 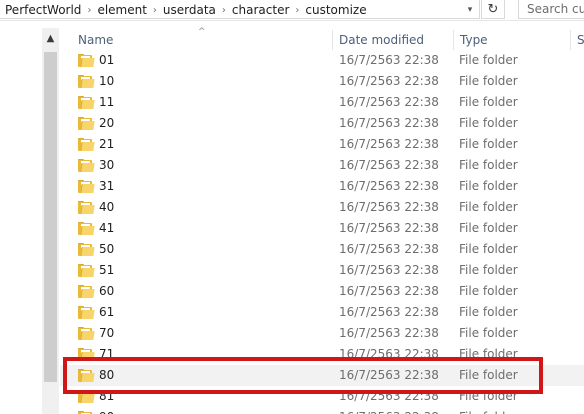 What do you see at coordinates (322, 249) in the screenshot?
I see `list-item: 50 16/7/2563 22:38 File folder` at bounding box center [322, 249].